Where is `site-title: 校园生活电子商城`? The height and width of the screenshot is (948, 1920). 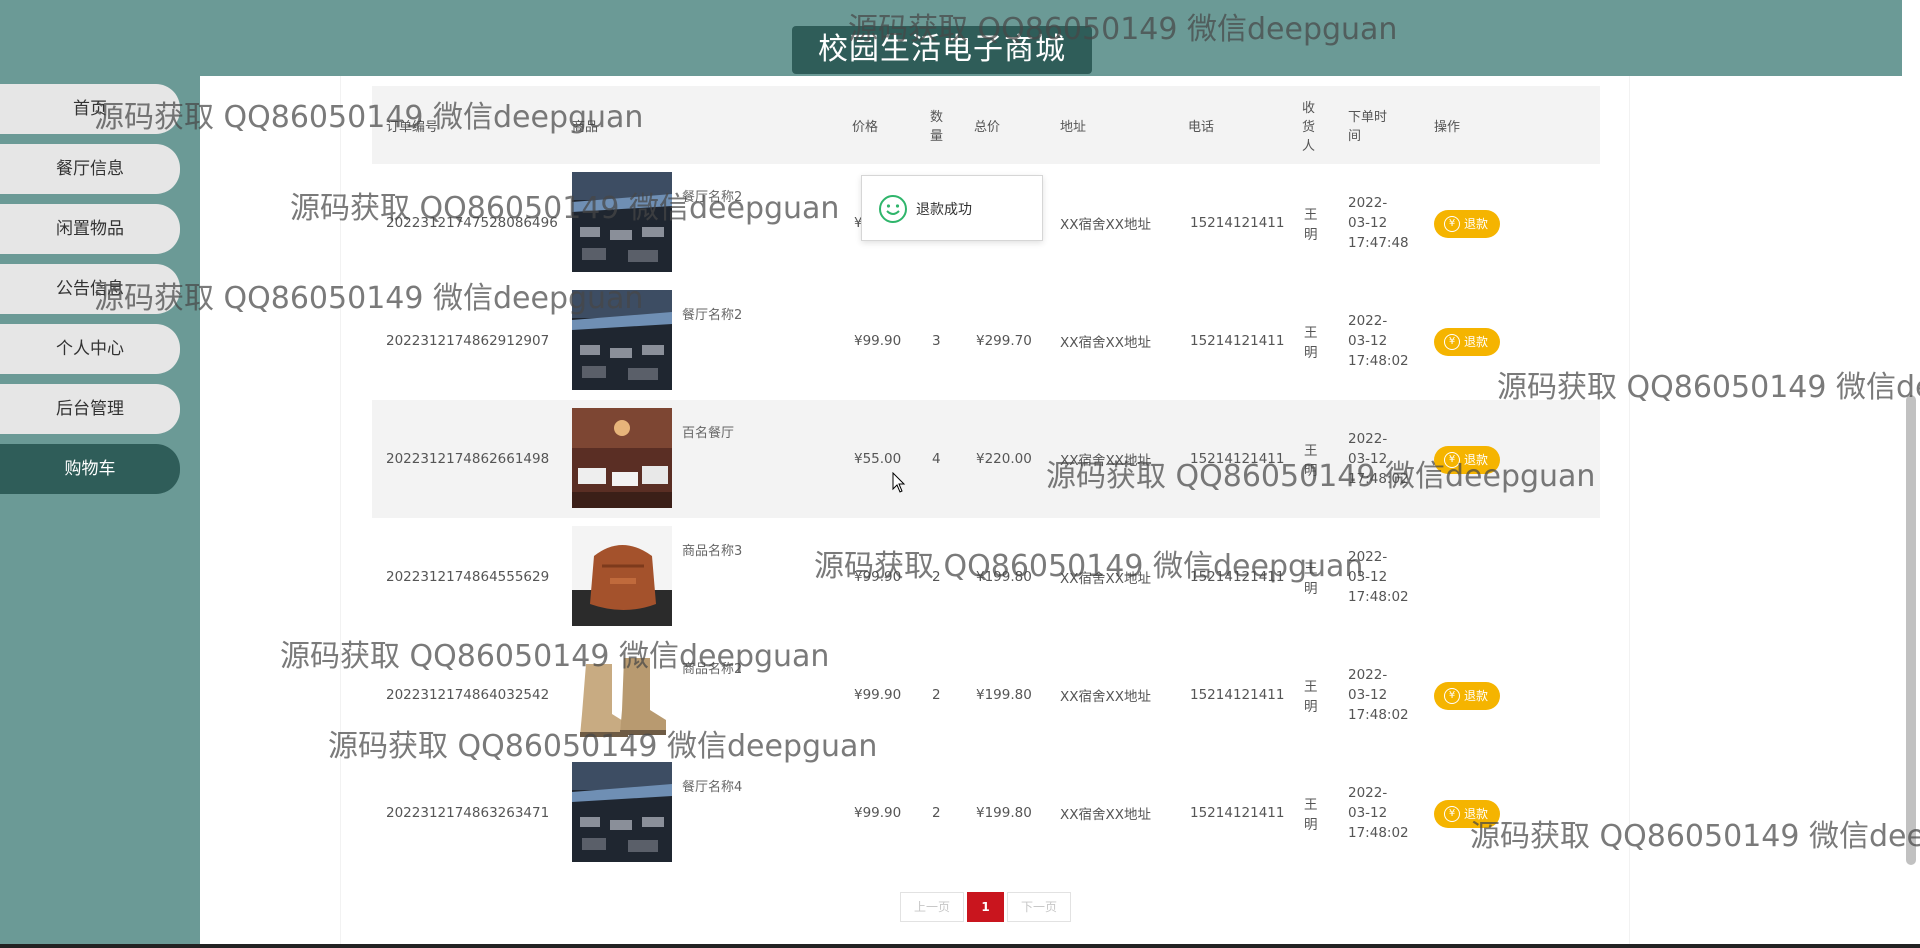
site-title: 校园生活电子商城 is located at coordinates (942, 50).